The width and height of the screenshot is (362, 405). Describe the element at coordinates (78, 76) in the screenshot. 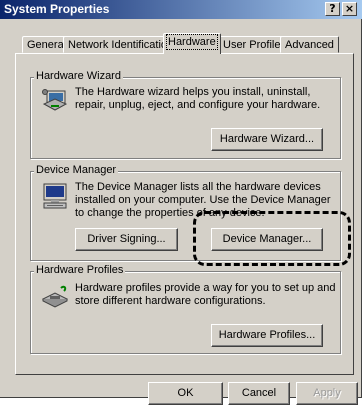

I see `hardware-wizard-group-title: Hardware Wizard` at that location.